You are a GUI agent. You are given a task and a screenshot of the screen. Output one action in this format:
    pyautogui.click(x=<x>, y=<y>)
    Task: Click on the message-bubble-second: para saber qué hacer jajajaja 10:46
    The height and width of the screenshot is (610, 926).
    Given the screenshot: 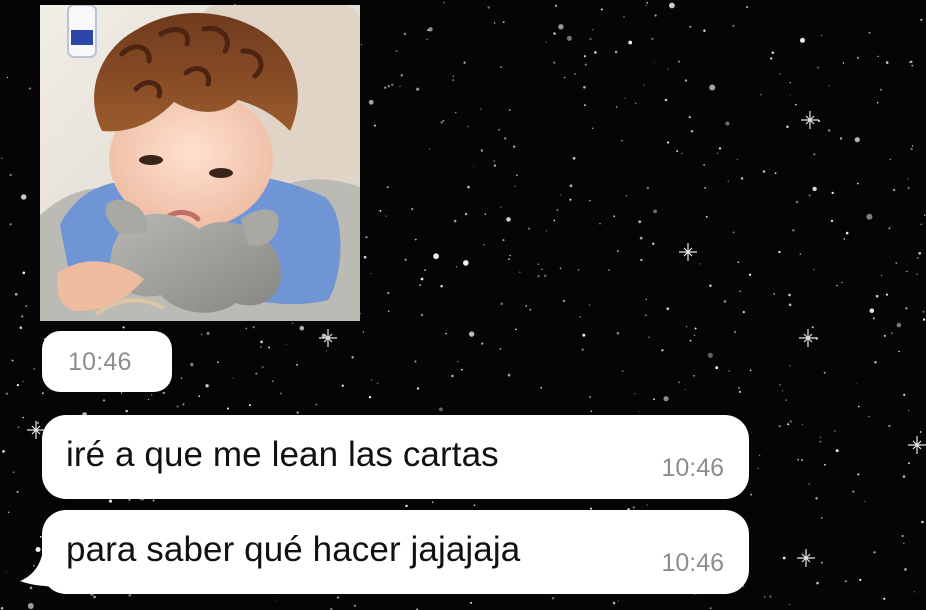 What is the action you would take?
    pyautogui.click(x=395, y=552)
    